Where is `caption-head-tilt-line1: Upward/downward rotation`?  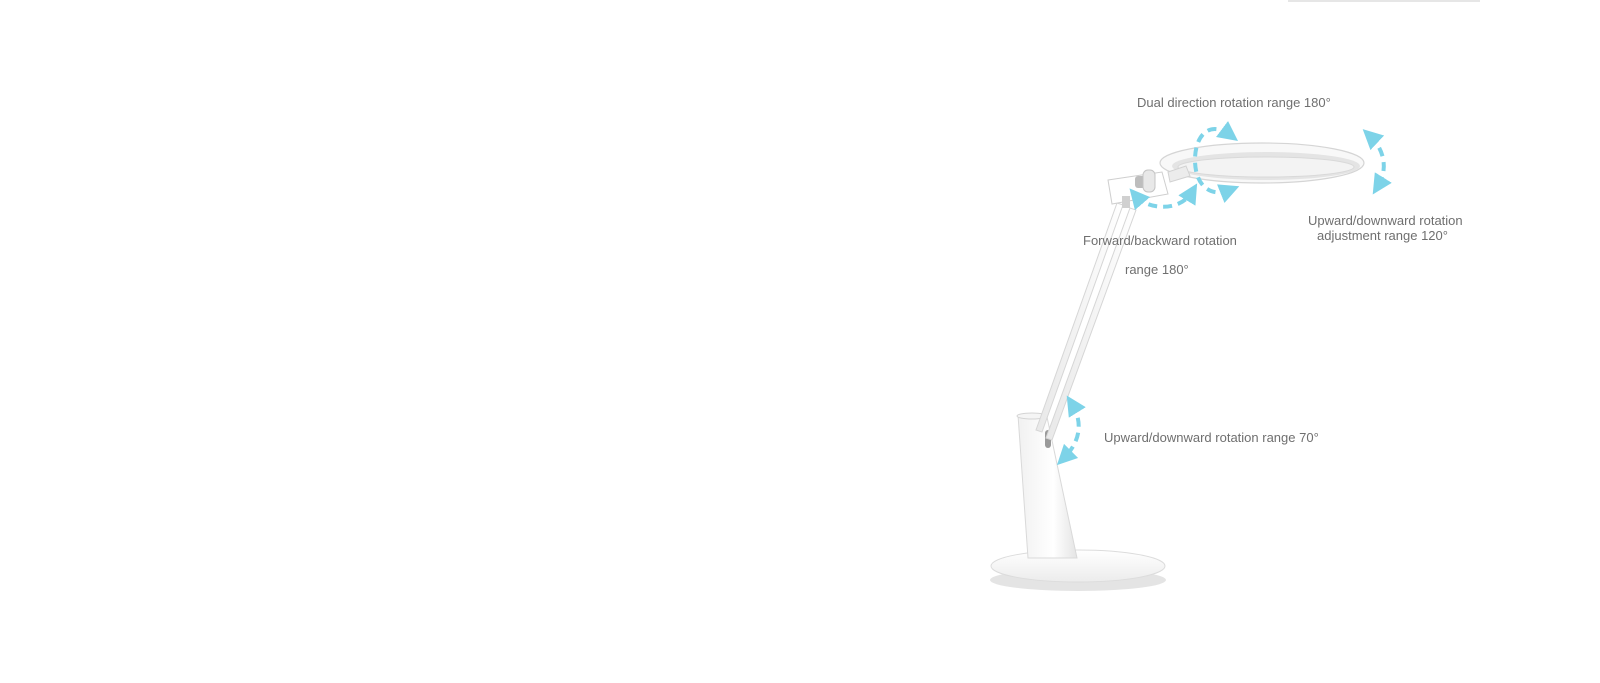
caption-head-tilt-line1: Upward/downward rotation is located at coordinates (1385, 220).